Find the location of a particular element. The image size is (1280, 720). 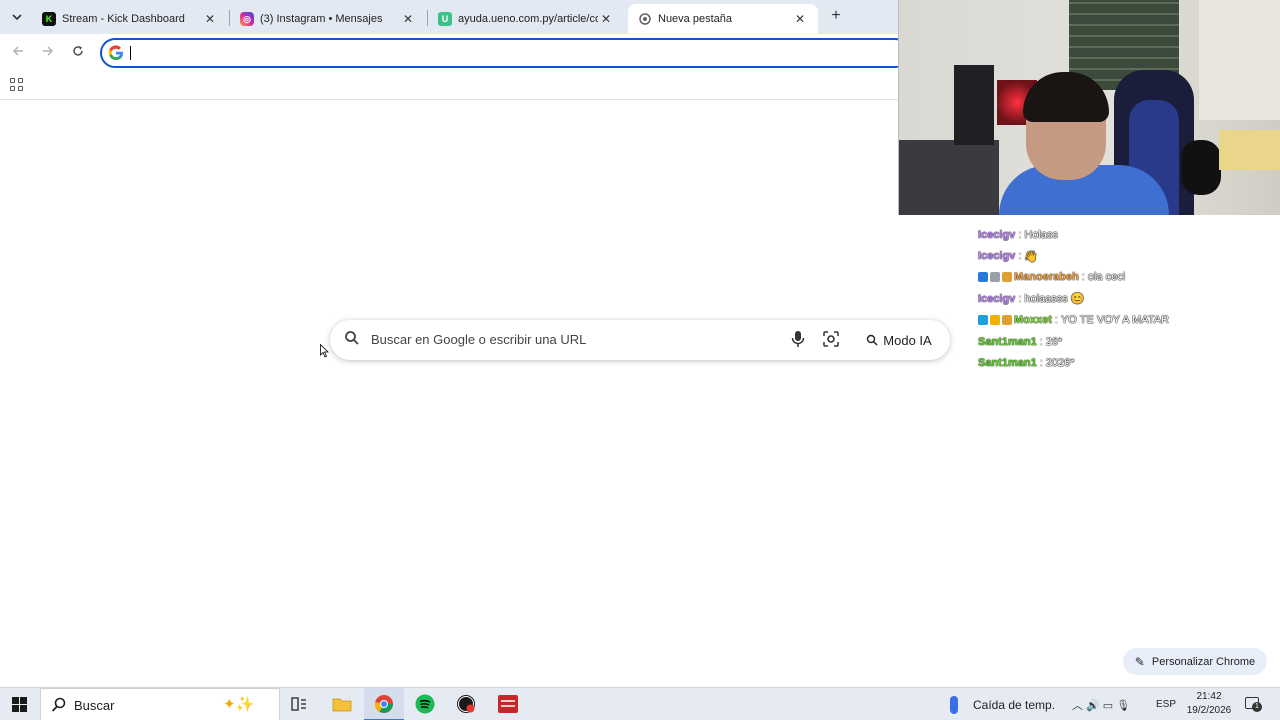

chat-message: Manoerabeh: ola ceci is located at coordinates (1128, 277).